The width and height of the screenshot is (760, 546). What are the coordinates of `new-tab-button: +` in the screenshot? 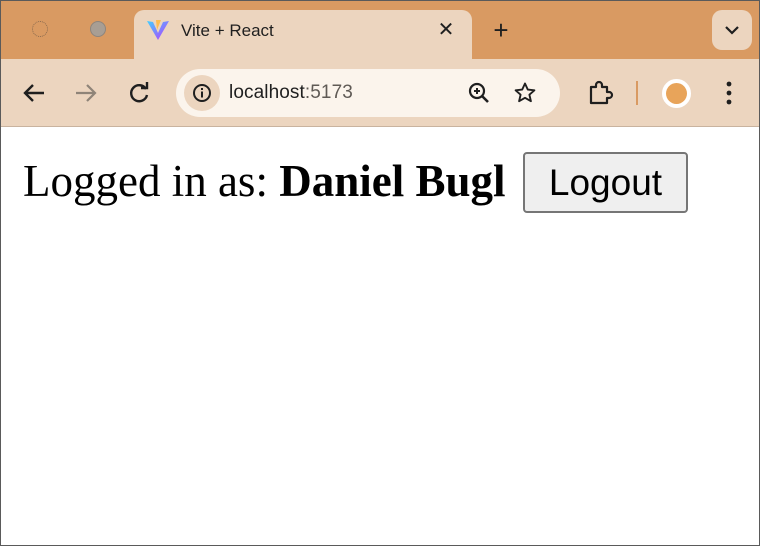 It's located at (501, 31).